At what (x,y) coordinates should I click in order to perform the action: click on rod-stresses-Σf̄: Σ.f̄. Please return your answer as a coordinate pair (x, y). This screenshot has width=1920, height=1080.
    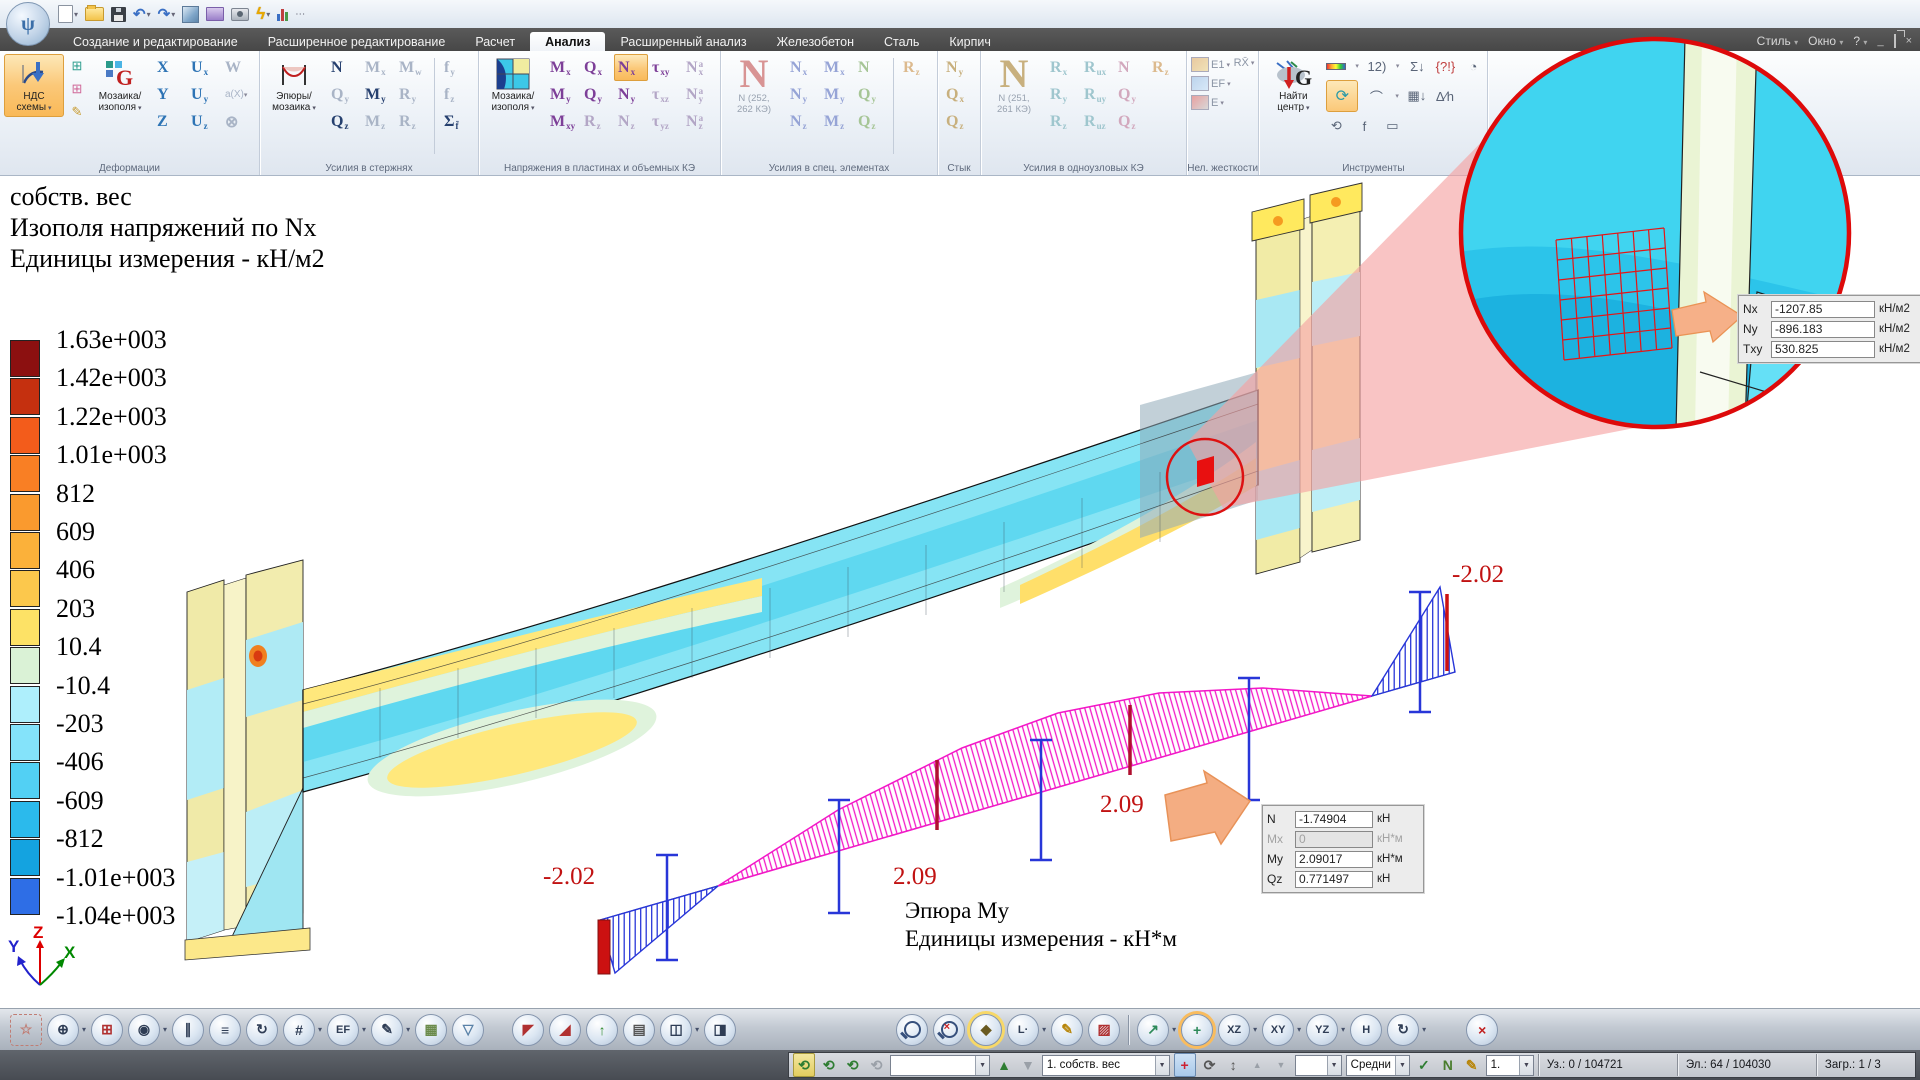
    Looking at the image, I should click on (457, 121).